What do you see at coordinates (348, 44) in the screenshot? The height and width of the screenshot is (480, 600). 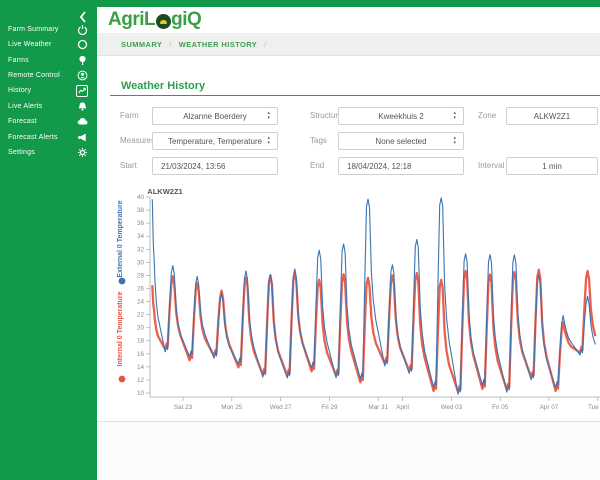 I see `breadcrumb: SUMMARY / WEATHER HISTORY /` at bounding box center [348, 44].